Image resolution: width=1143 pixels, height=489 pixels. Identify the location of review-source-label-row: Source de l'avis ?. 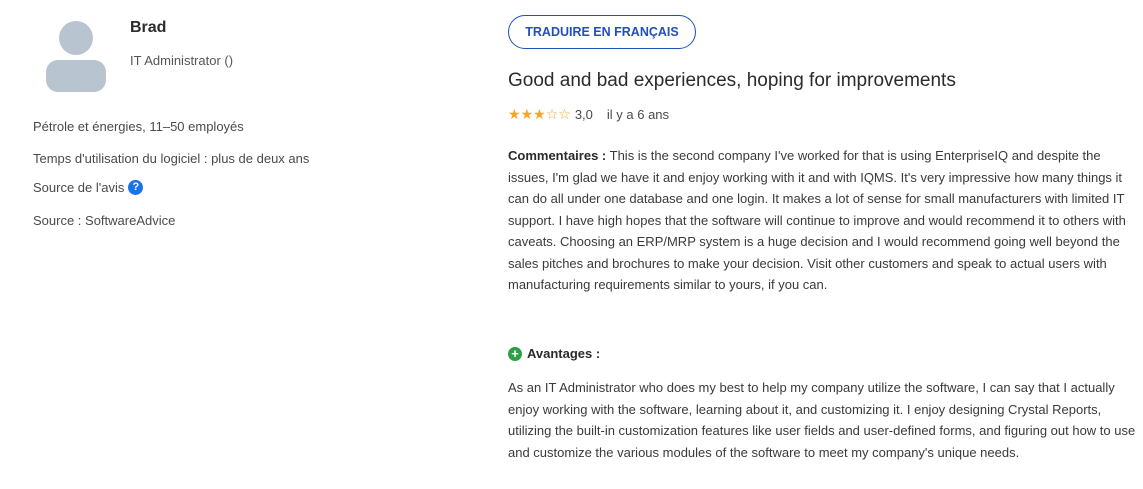
(88, 187).